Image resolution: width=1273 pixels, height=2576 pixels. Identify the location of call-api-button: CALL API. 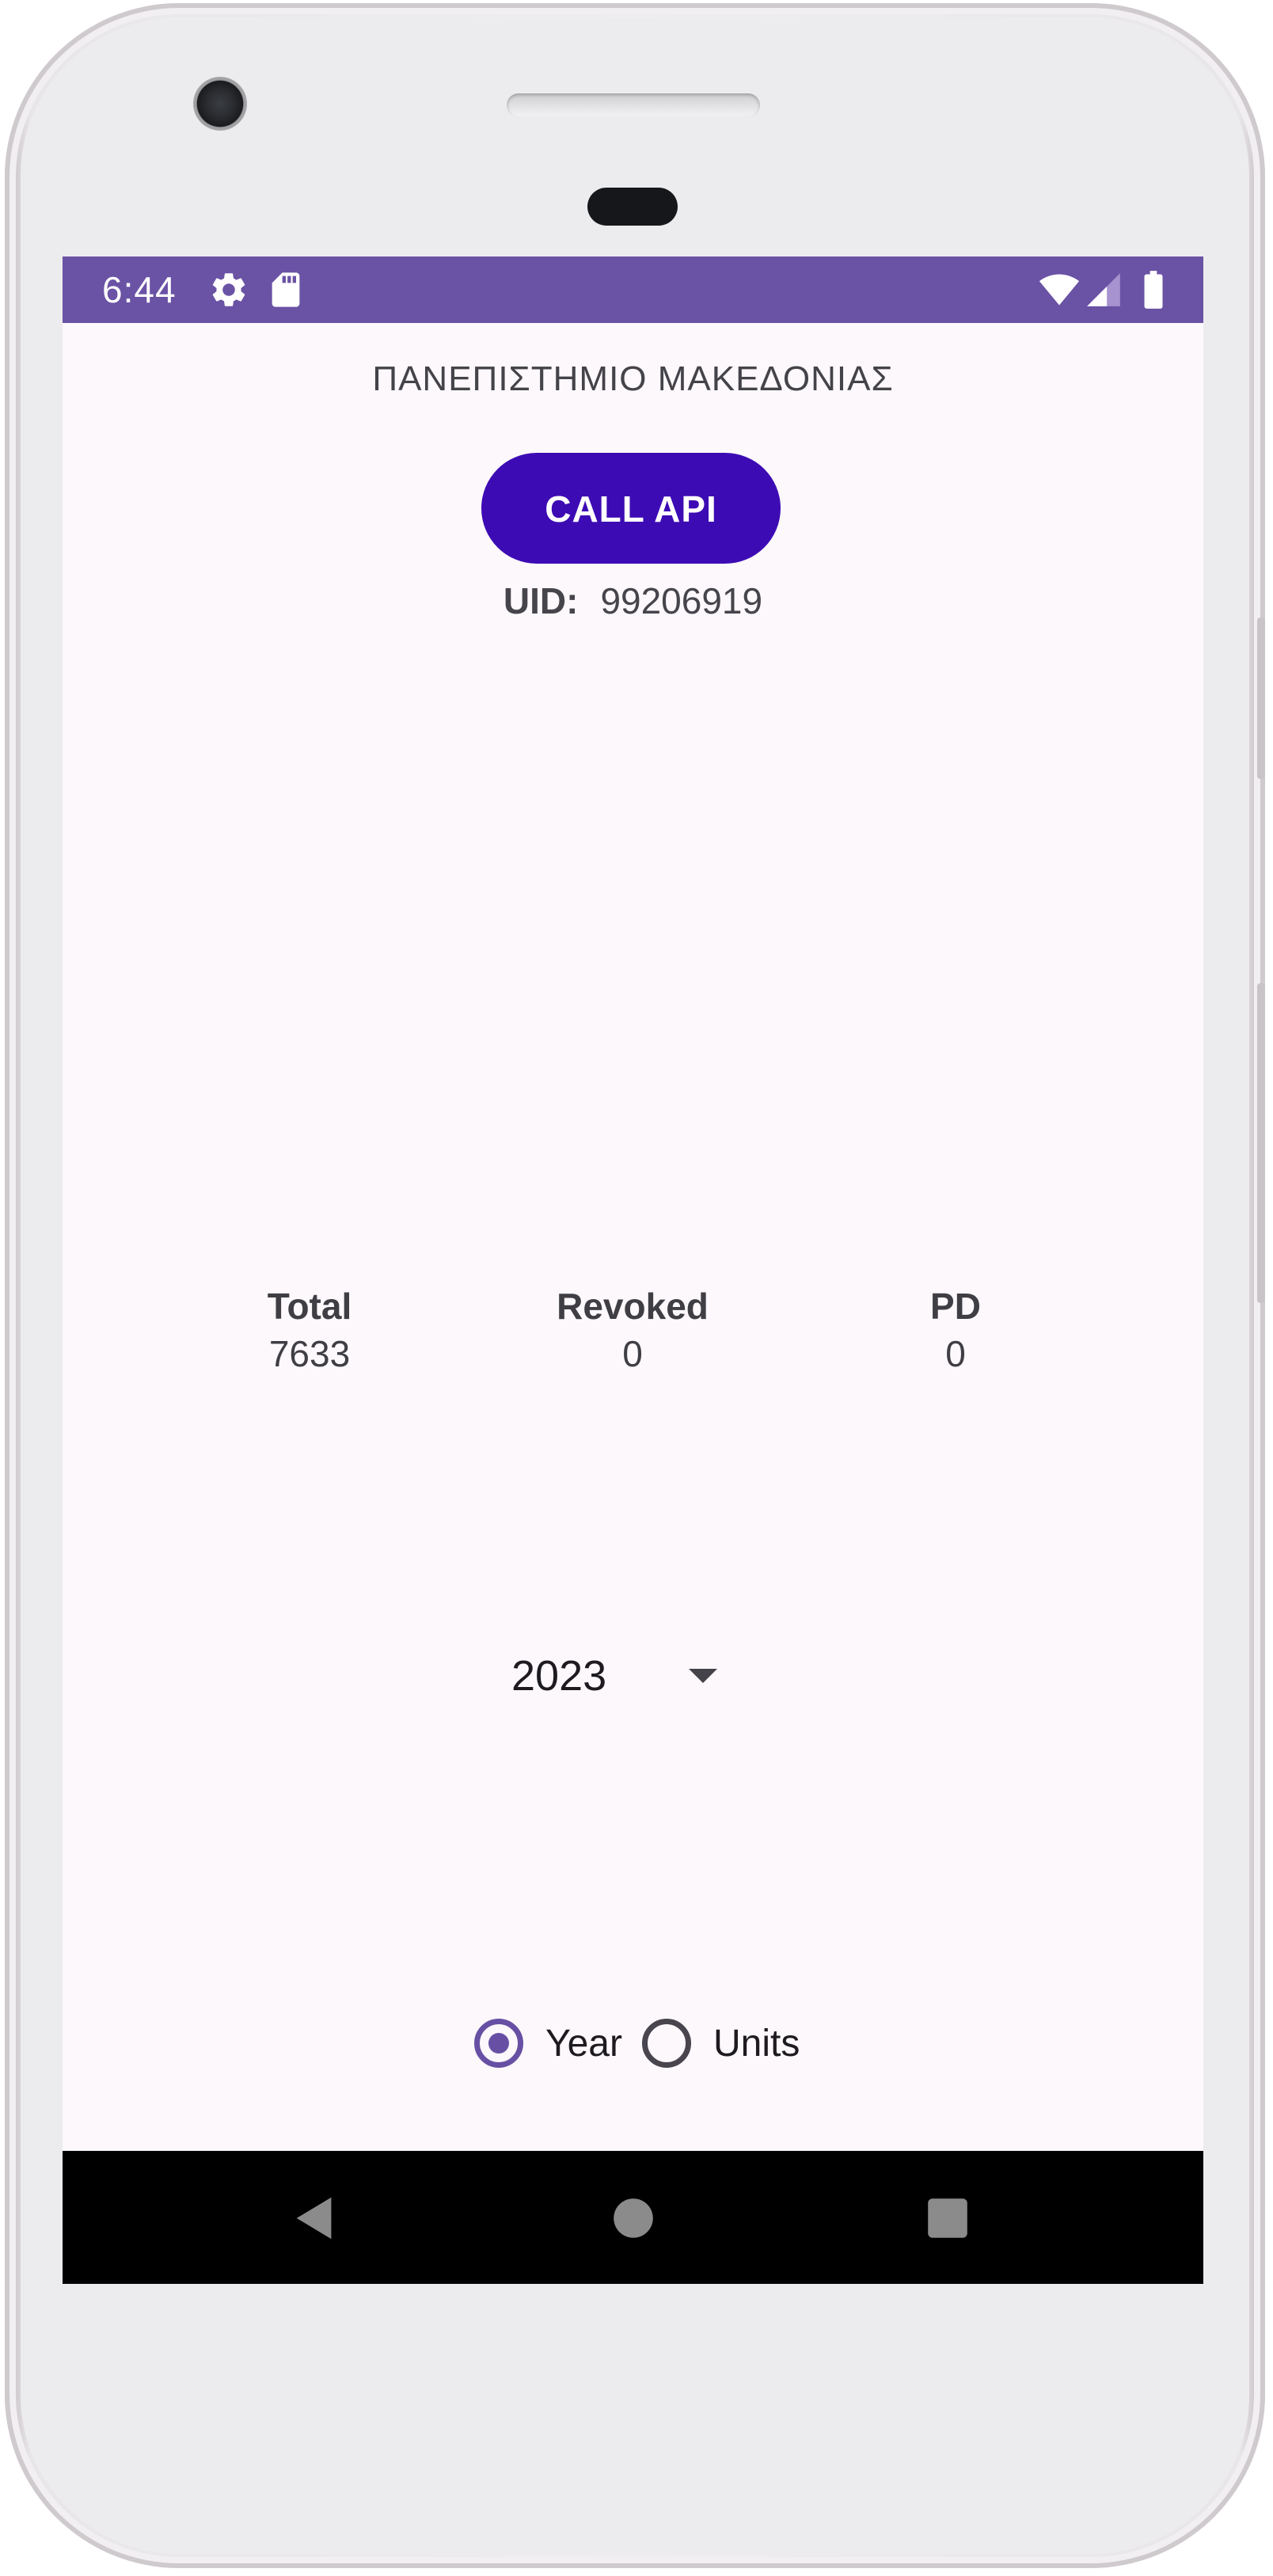
(631, 509).